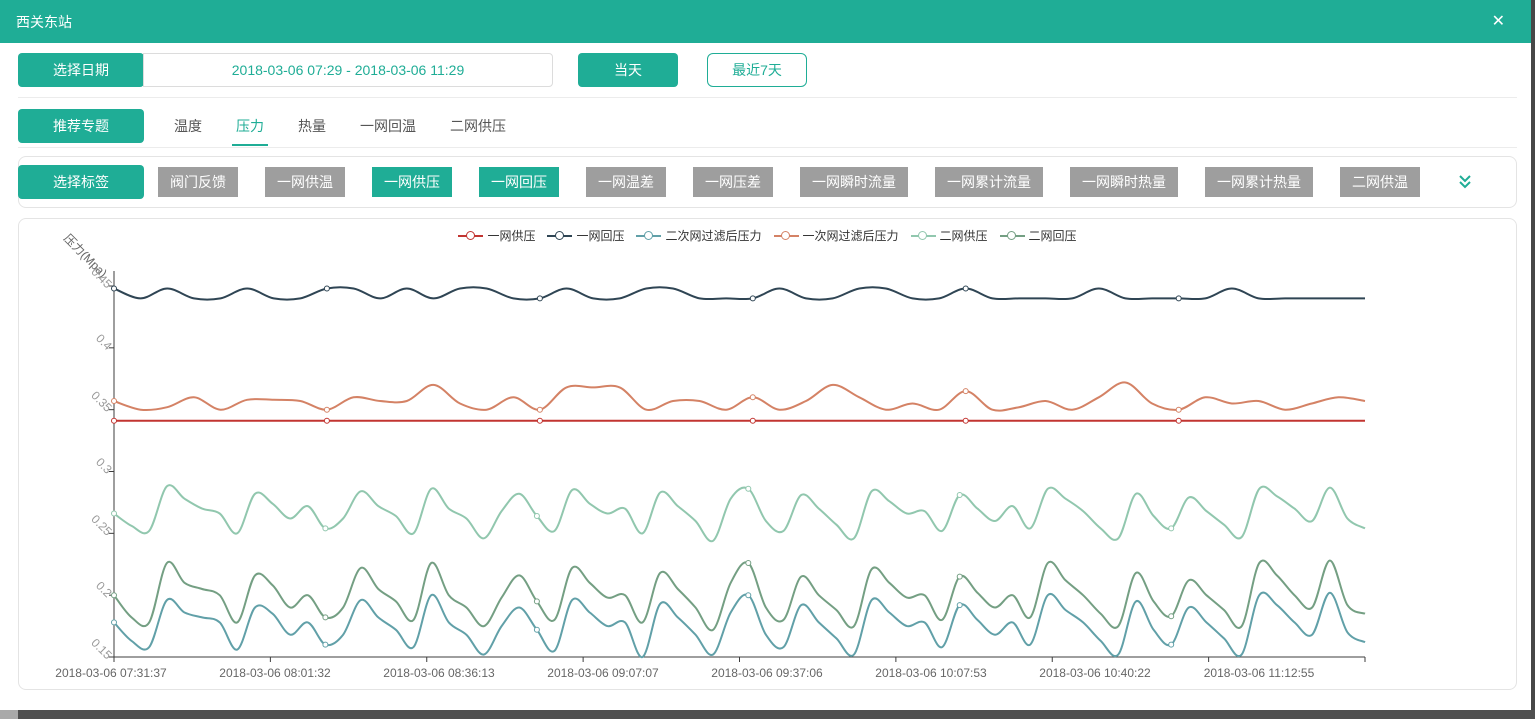 This screenshot has width=1535, height=719. I want to click on topic-tabs: 温度 压力 热量 一网回温 二网供压, so click(340, 125).